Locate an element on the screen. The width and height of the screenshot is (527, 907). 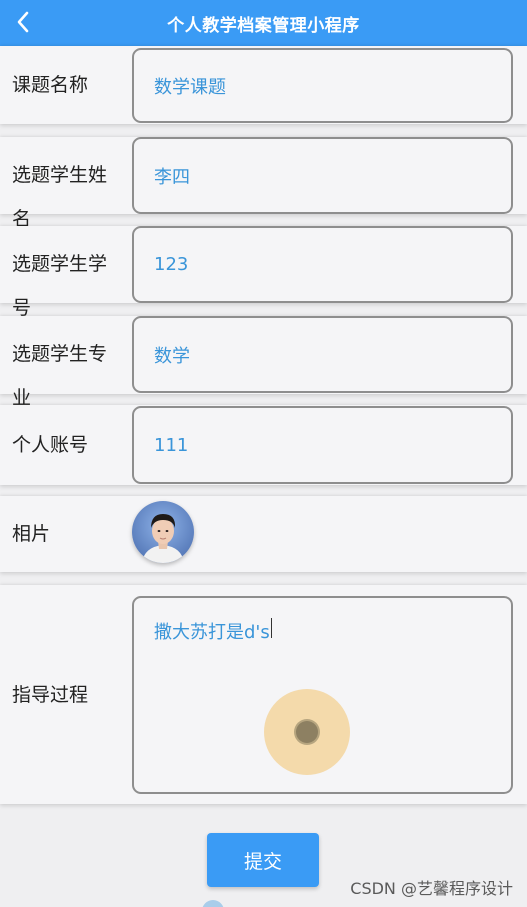
topic-input: 数学课题 is located at coordinates (322, 85).